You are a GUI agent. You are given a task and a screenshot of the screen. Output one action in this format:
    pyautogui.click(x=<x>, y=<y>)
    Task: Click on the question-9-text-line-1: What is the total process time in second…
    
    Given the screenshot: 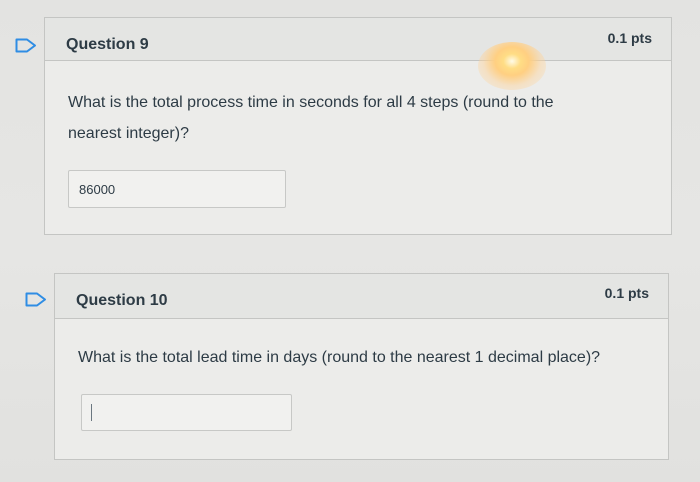 What is the action you would take?
    pyautogui.click(x=311, y=102)
    